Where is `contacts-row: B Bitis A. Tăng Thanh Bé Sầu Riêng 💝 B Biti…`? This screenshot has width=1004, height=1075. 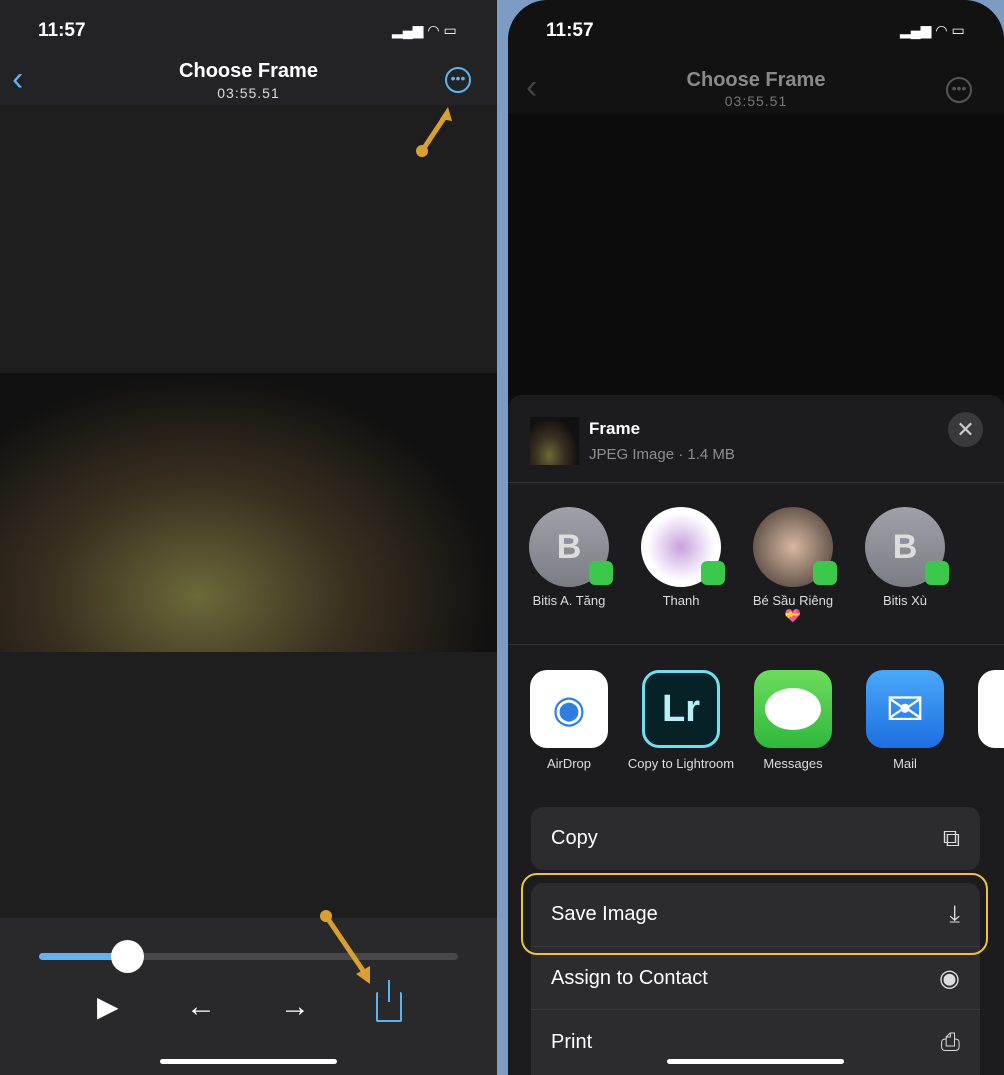 contacts-row: B Bitis A. Tăng Thanh Bé Sầu Riêng 💝 B Biti… is located at coordinates (737, 565).